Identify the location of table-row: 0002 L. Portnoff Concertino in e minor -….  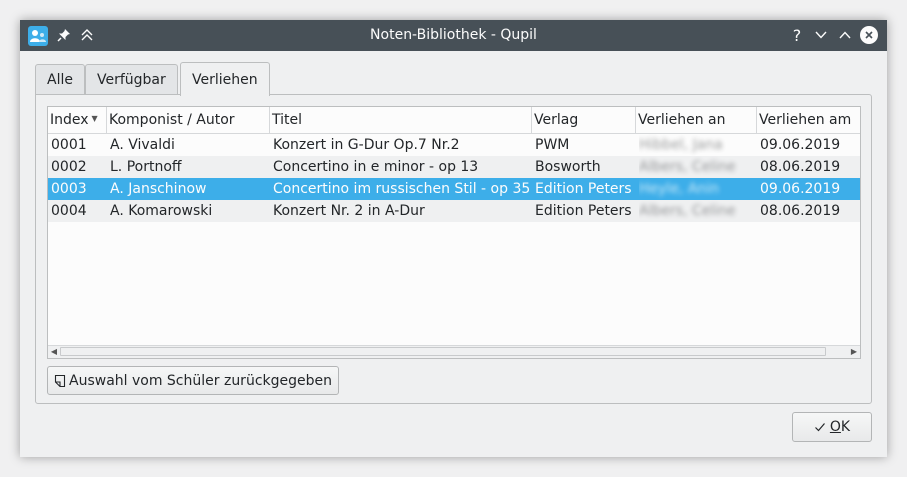
(454, 167).